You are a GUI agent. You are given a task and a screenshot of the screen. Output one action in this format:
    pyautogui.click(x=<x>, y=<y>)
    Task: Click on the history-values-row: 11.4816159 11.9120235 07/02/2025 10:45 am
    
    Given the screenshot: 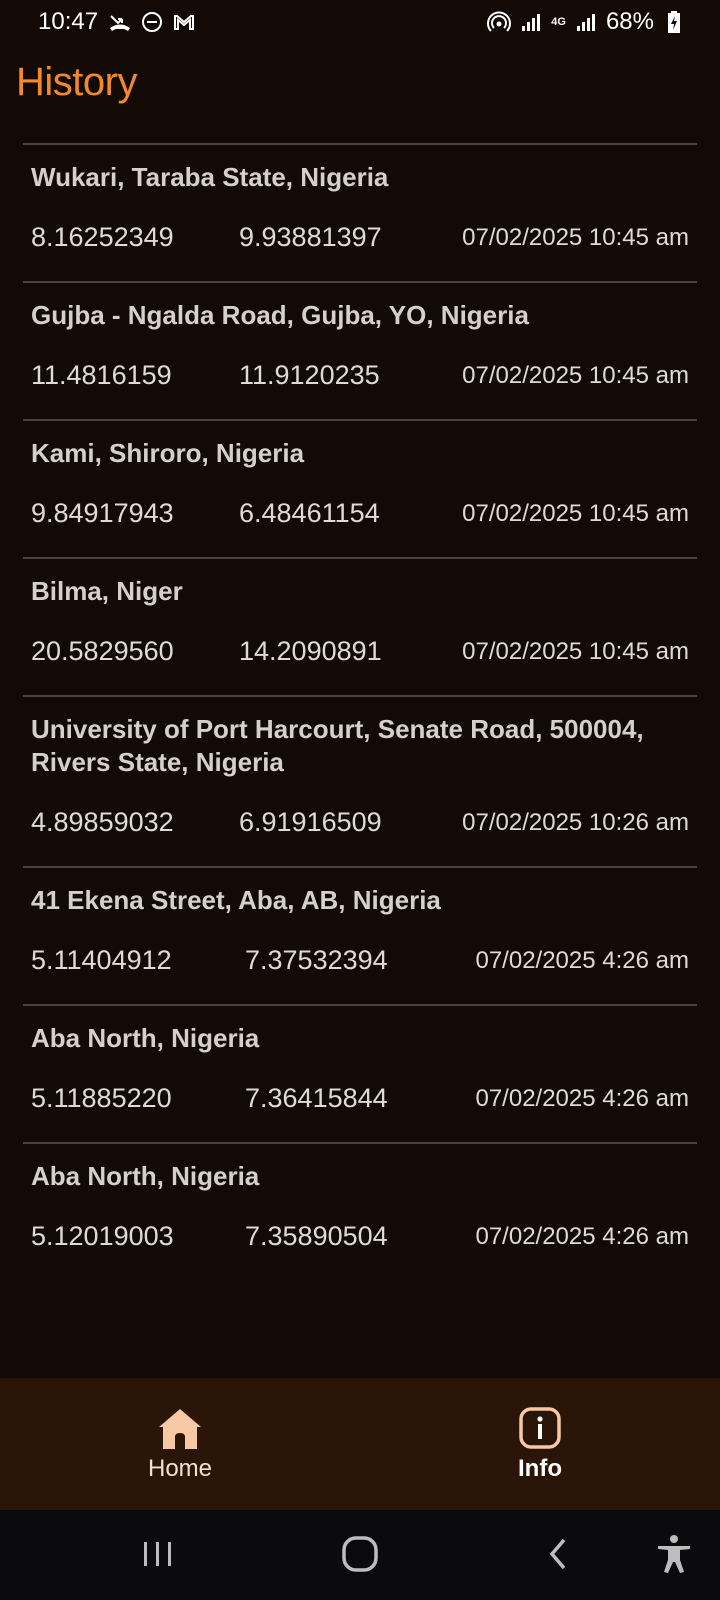 What is the action you would take?
    pyautogui.click(x=360, y=375)
    